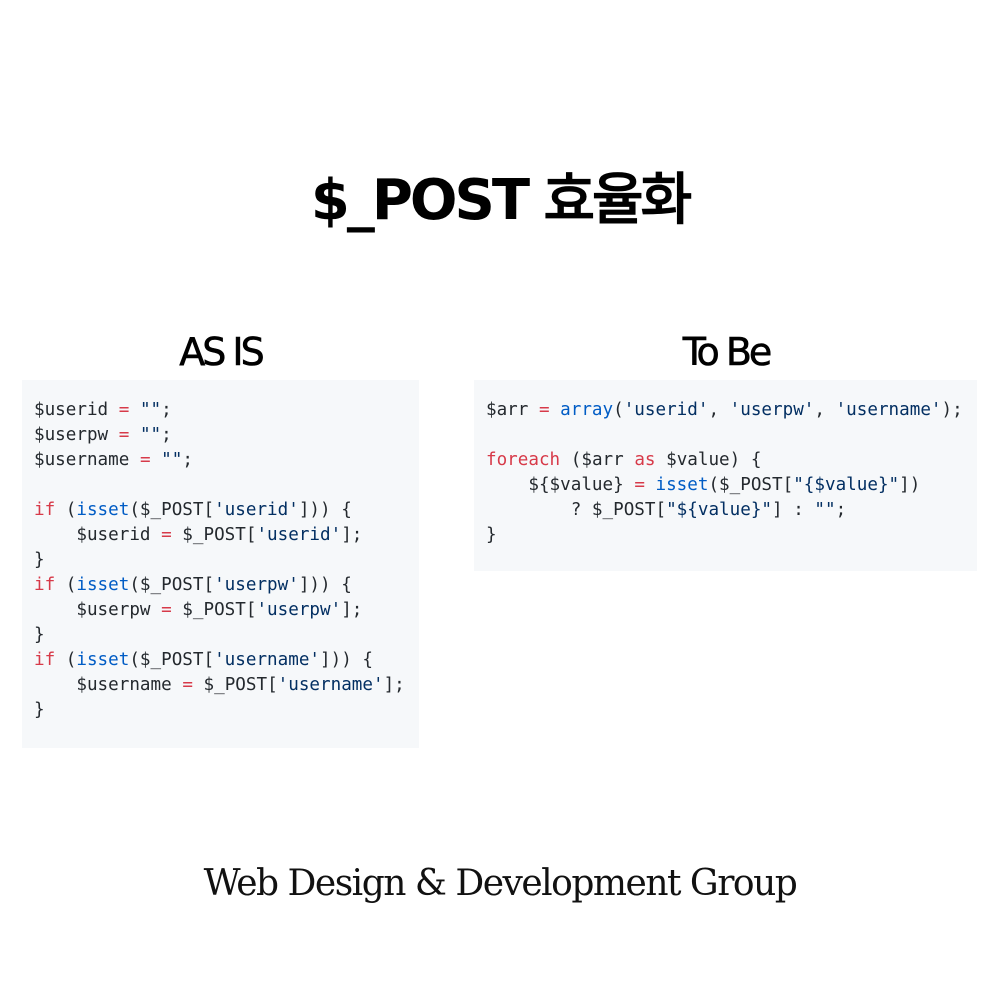  I want to click on to-be-code-line: }, so click(491, 535).